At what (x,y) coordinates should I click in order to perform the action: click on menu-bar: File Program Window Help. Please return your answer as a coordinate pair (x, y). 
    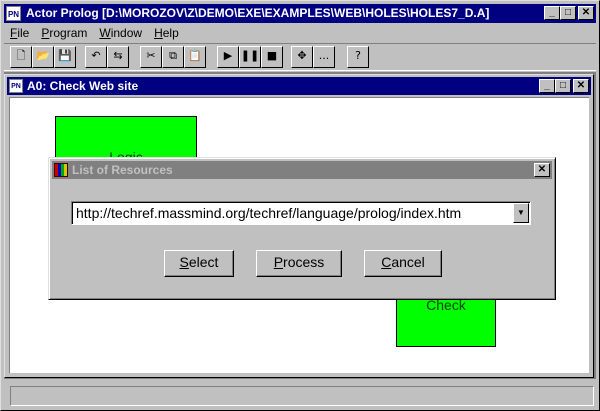
    Looking at the image, I should click on (94, 33).